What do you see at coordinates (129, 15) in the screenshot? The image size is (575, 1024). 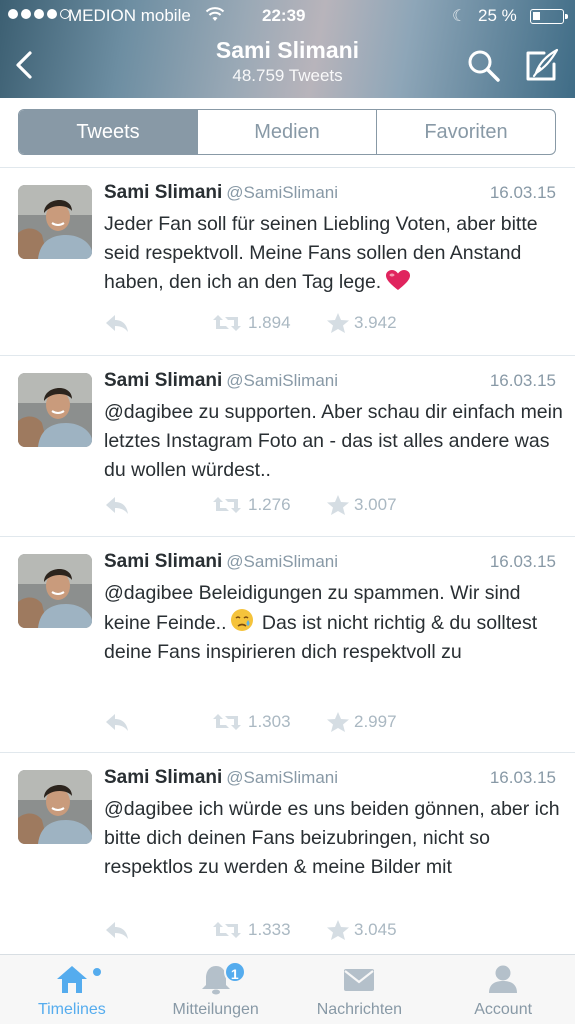 I see `carrier-name: MEDION mobile` at bounding box center [129, 15].